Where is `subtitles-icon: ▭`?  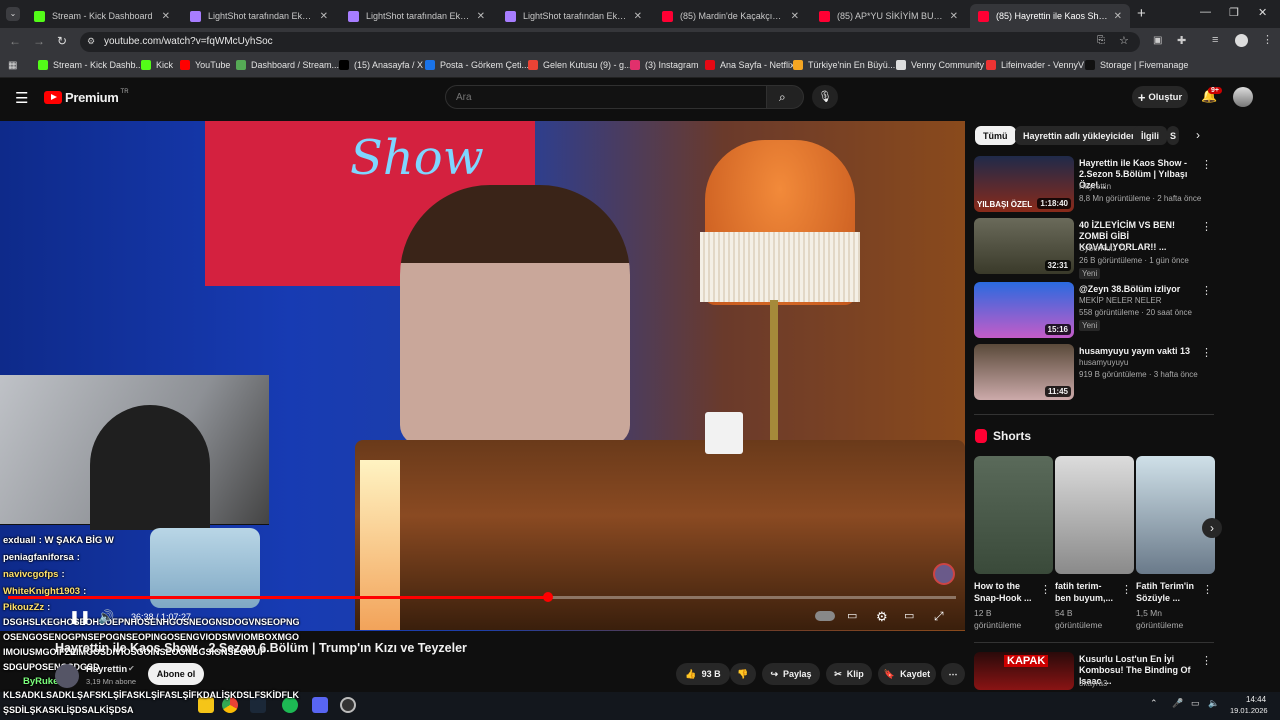
subtitles-icon: ▭ is located at coordinates (852, 615).